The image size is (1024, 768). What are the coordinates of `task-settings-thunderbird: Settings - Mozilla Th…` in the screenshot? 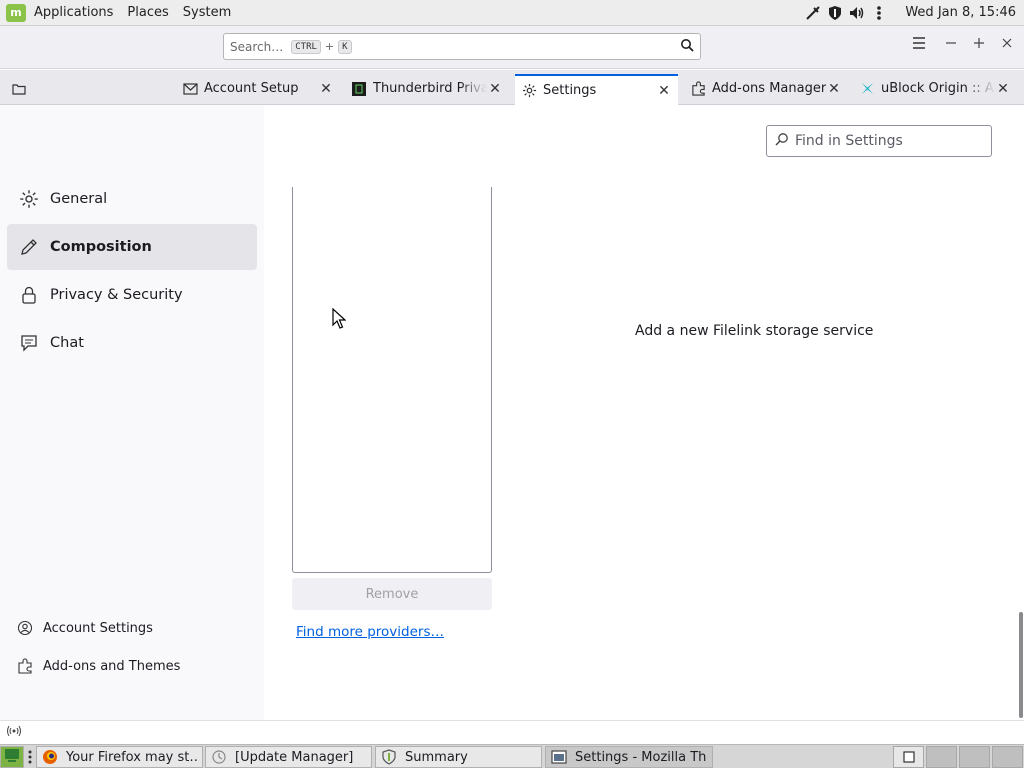 It's located at (629, 757).